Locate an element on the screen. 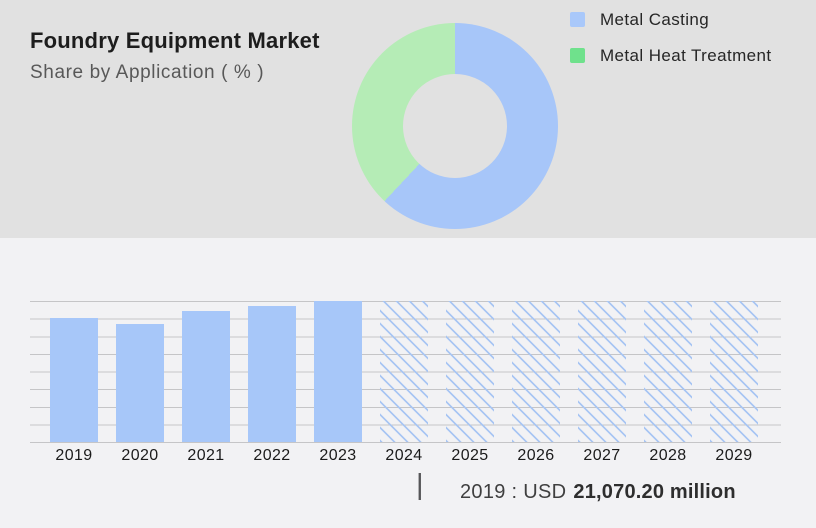 The image size is (816, 528). market-value-amount: 21,070.20 million is located at coordinates (654, 492).